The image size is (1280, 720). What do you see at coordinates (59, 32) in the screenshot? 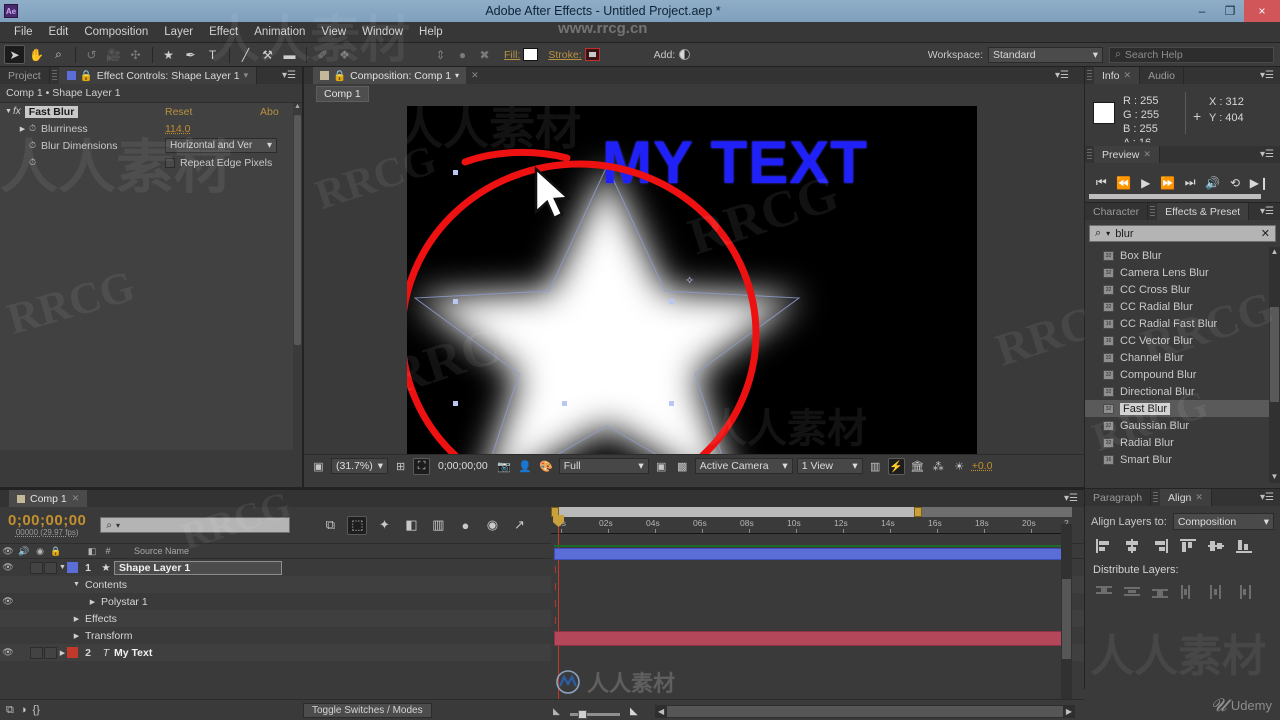
I see `menu-edit: Edit` at bounding box center [59, 32].